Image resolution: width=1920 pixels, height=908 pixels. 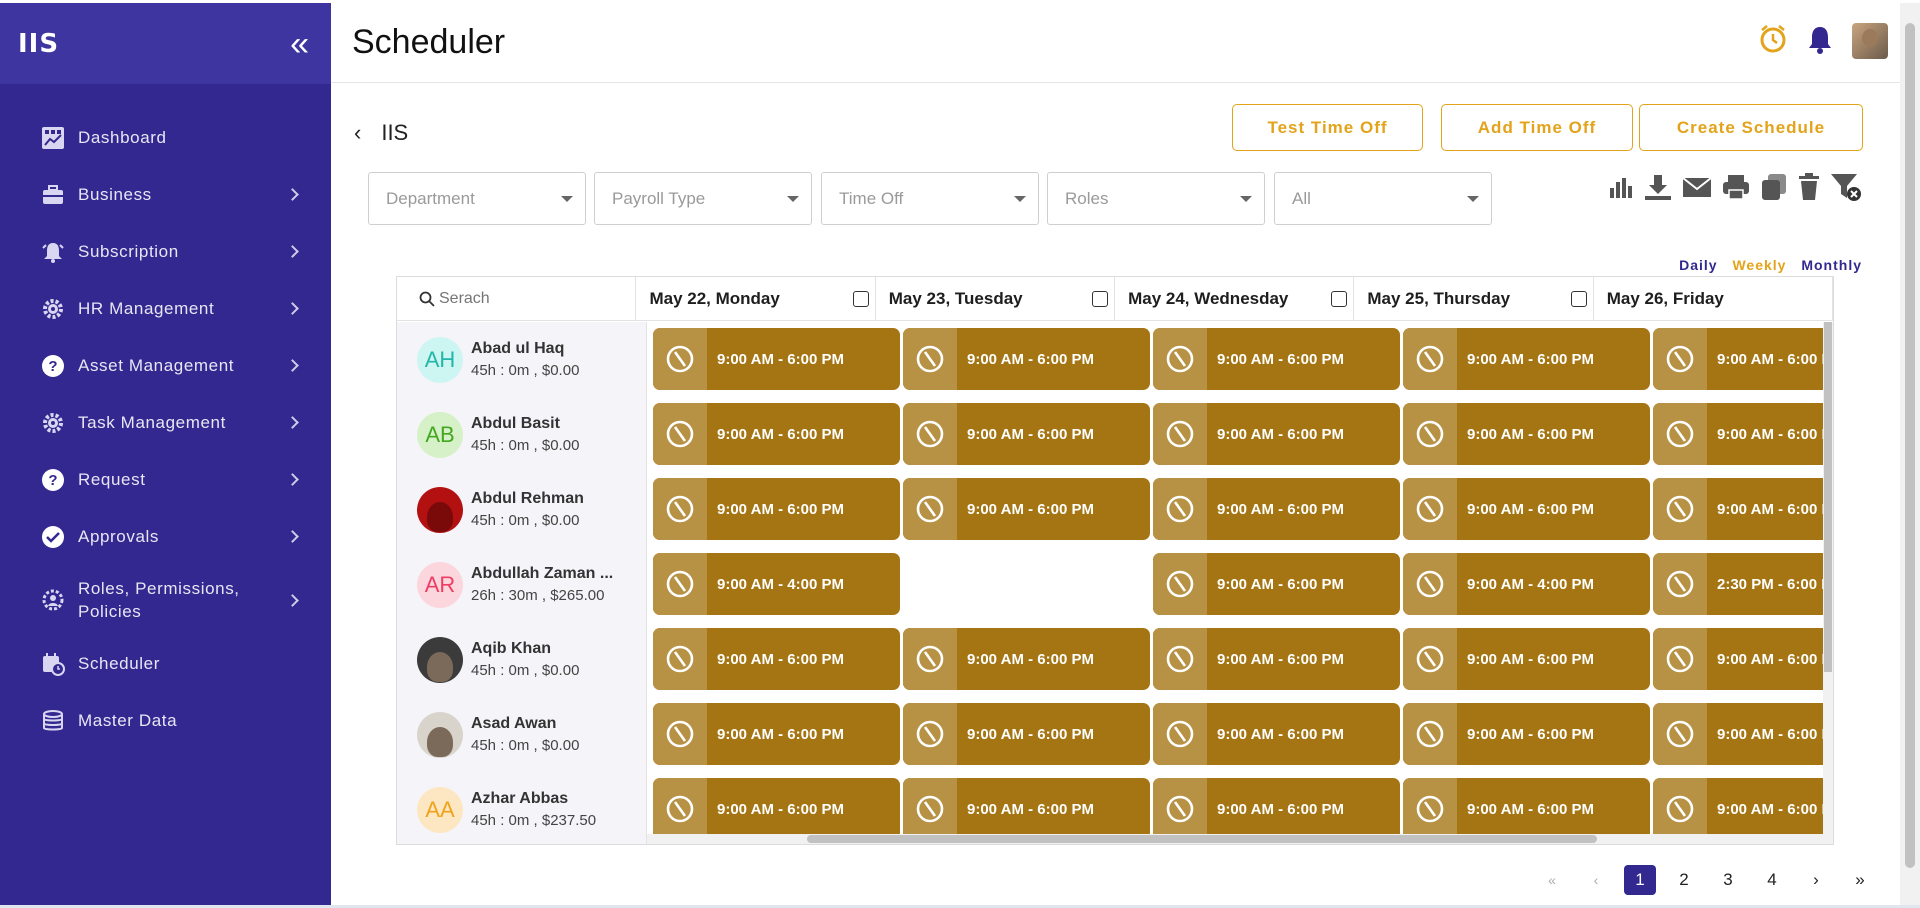 I want to click on roles-select: Roles, so click(x=1156, y=198).